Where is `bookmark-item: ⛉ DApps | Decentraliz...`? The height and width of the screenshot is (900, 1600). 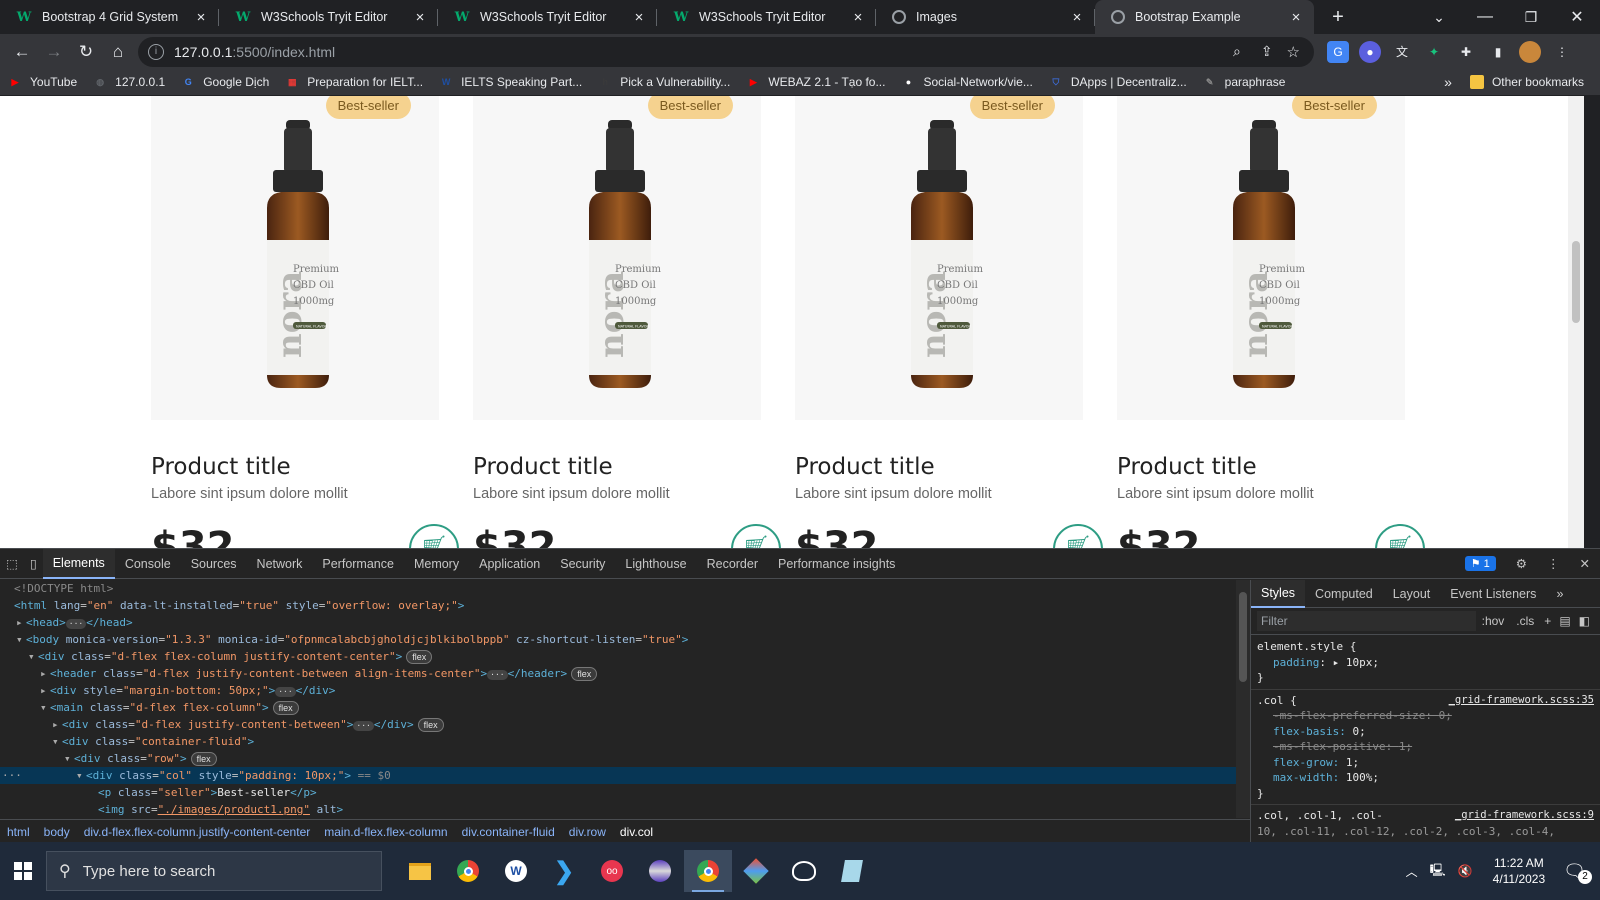 bookmark-item: ⛉ DApps | Decentraliz... is located at coordinates (1117, 82).